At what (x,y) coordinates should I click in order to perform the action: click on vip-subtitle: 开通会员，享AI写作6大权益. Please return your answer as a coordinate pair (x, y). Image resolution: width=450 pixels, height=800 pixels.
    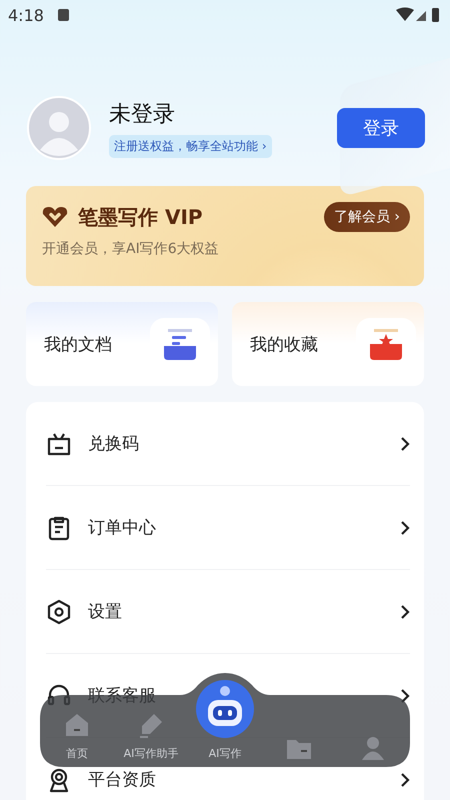
    Looking at the image, I should click on (131, 249).